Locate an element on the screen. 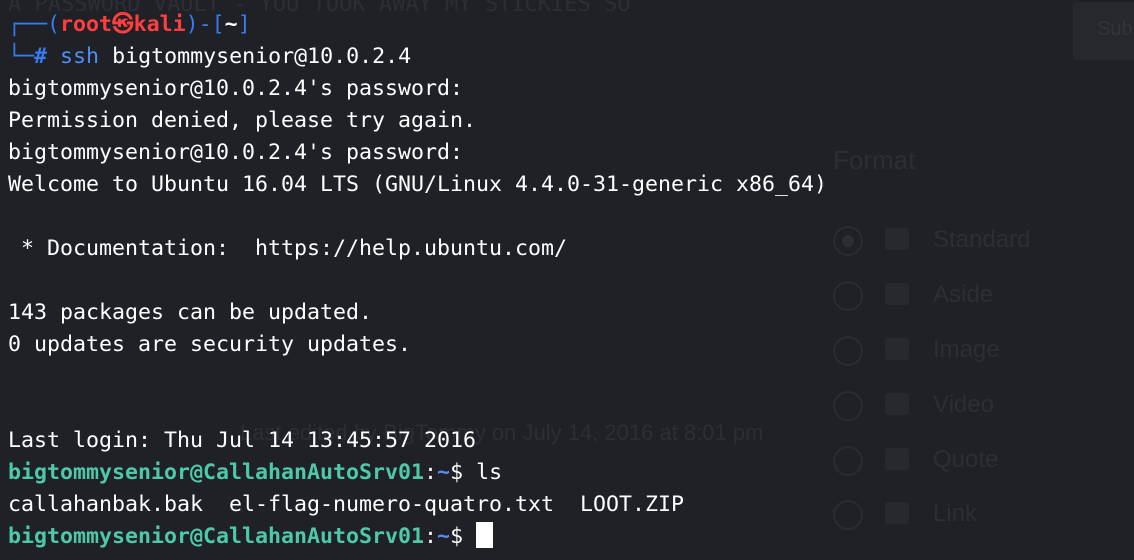 This screenshot has width=1134, height=560. remote-prompt-line-active: bigtommysenior@CallahanAutoSrv01:~$ is located at coordinates (417, 537).